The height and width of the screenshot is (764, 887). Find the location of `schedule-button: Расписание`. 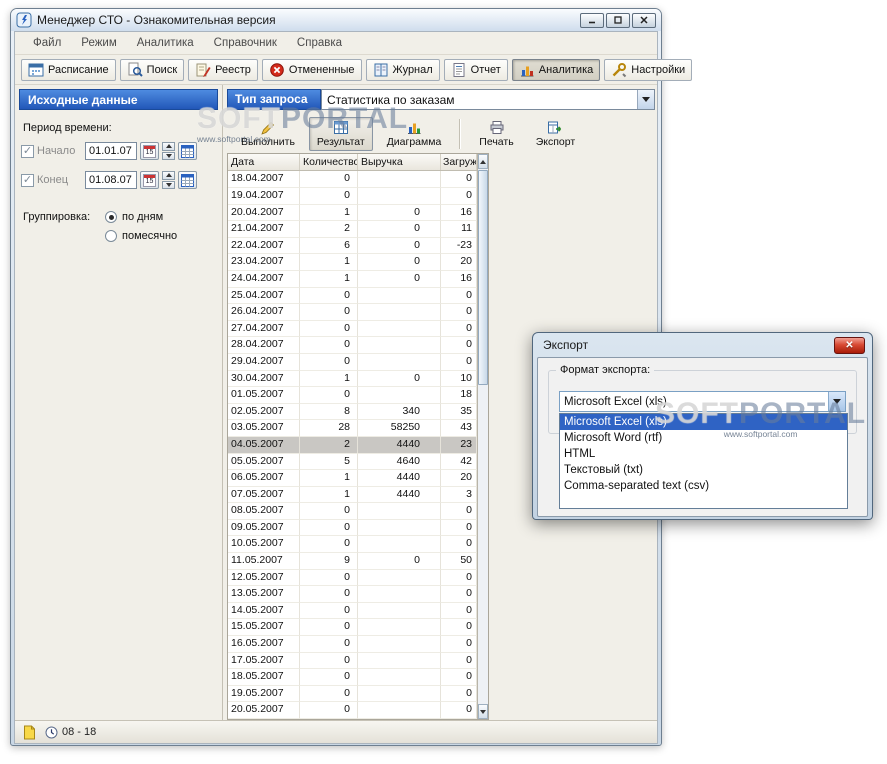

schedule-button: Расписание is located at coordinates (68, 69).